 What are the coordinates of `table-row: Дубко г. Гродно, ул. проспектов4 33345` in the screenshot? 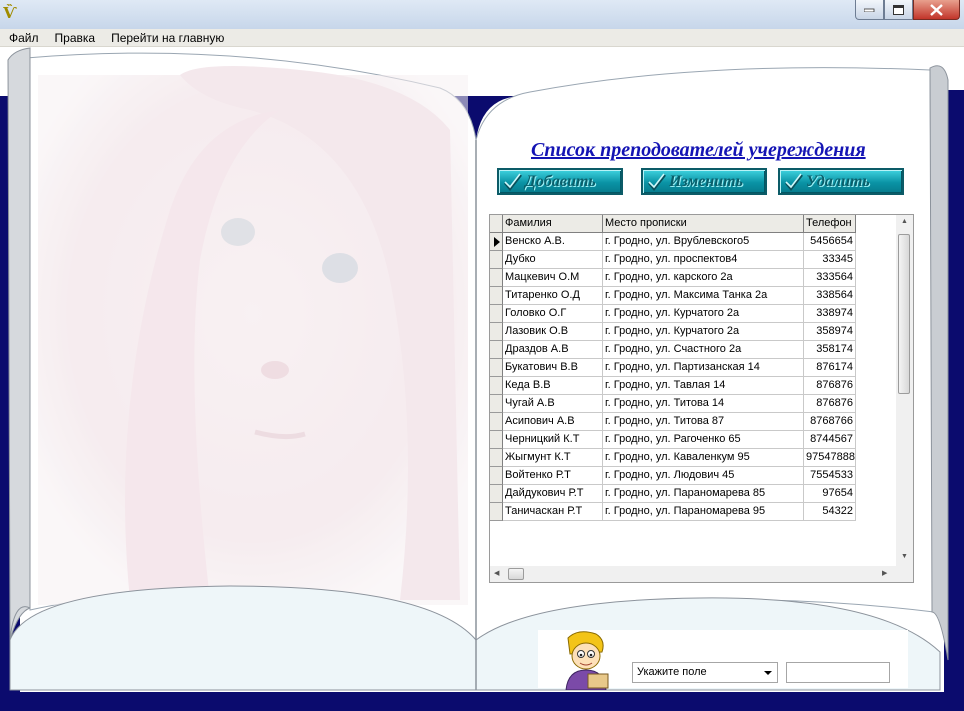 It's located at (673, 260).